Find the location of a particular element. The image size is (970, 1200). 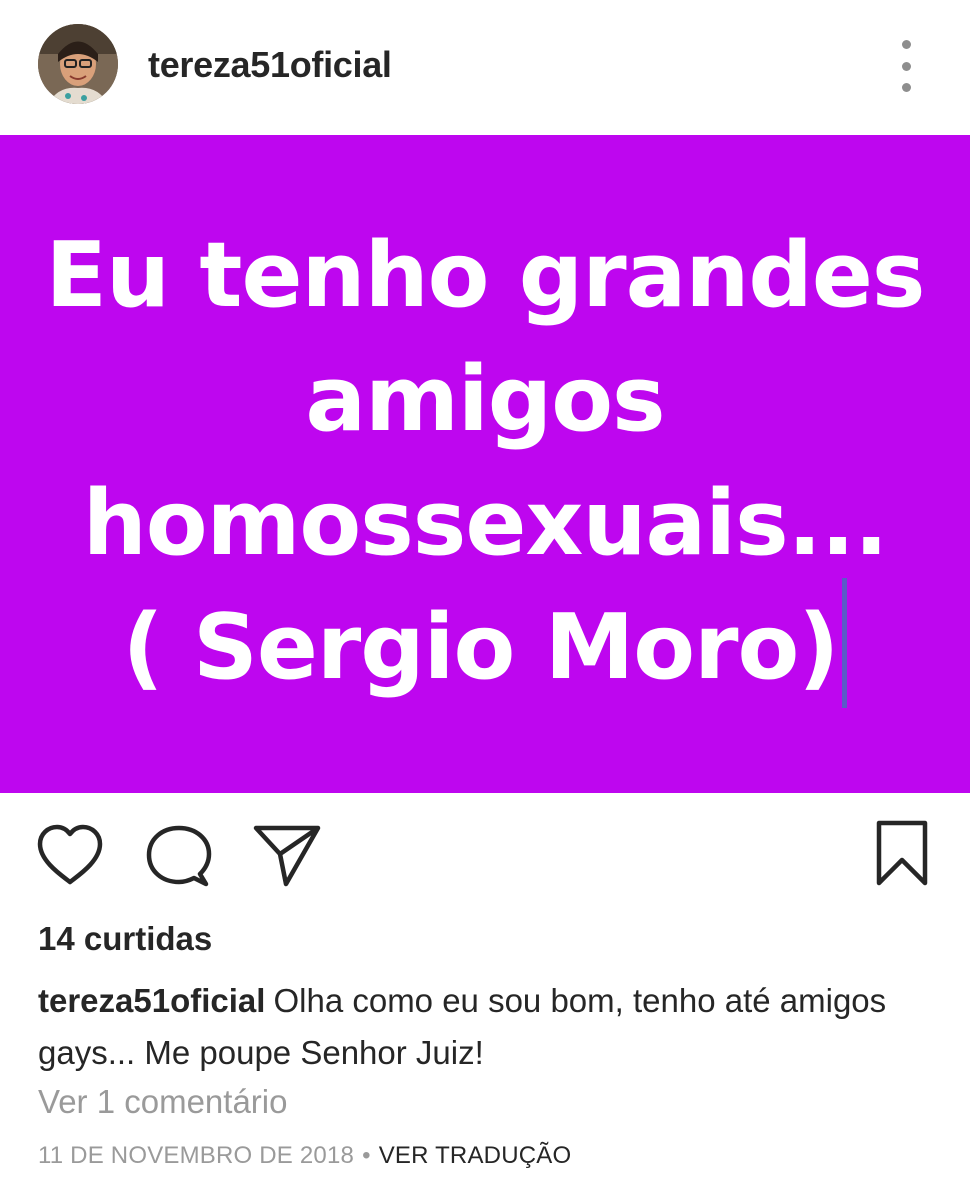

save-button is located at coordinates (902, 853).